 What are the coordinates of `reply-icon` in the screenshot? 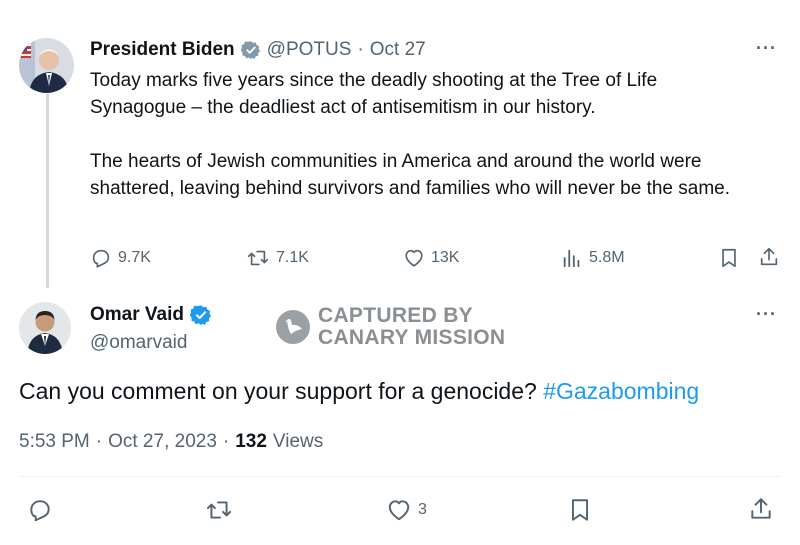 It's located at (101, 258).